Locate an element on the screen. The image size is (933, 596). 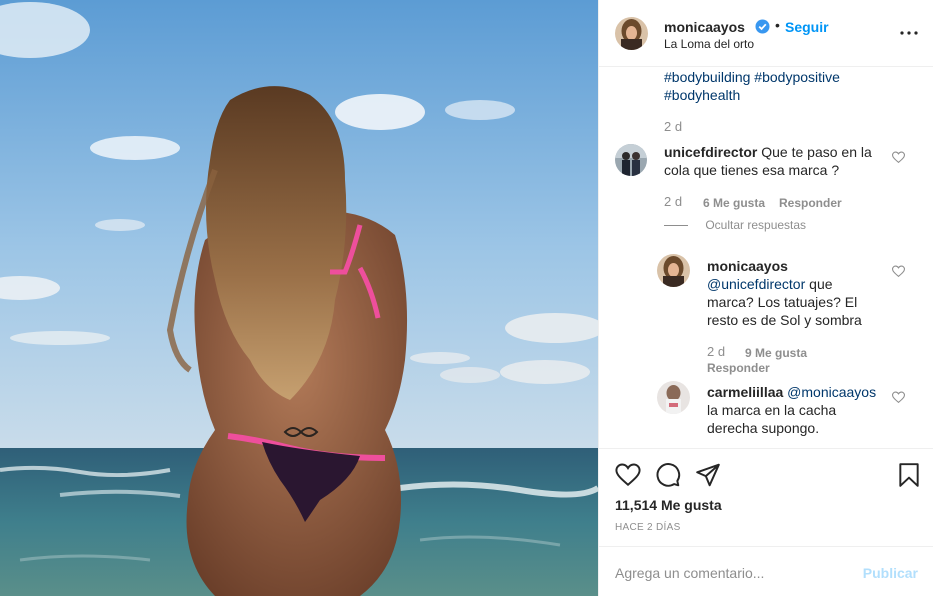
heart-icon is located at coordinates (628, 475).